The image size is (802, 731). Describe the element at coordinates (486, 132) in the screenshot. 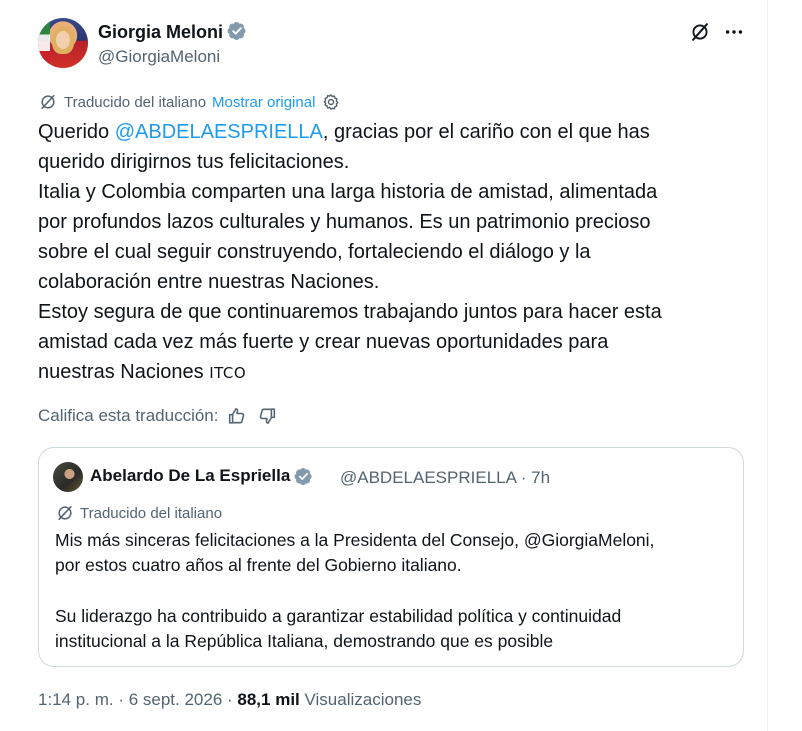

I see `tweet-line1-suffix: , gracias por el cariño con el que has` at that location.